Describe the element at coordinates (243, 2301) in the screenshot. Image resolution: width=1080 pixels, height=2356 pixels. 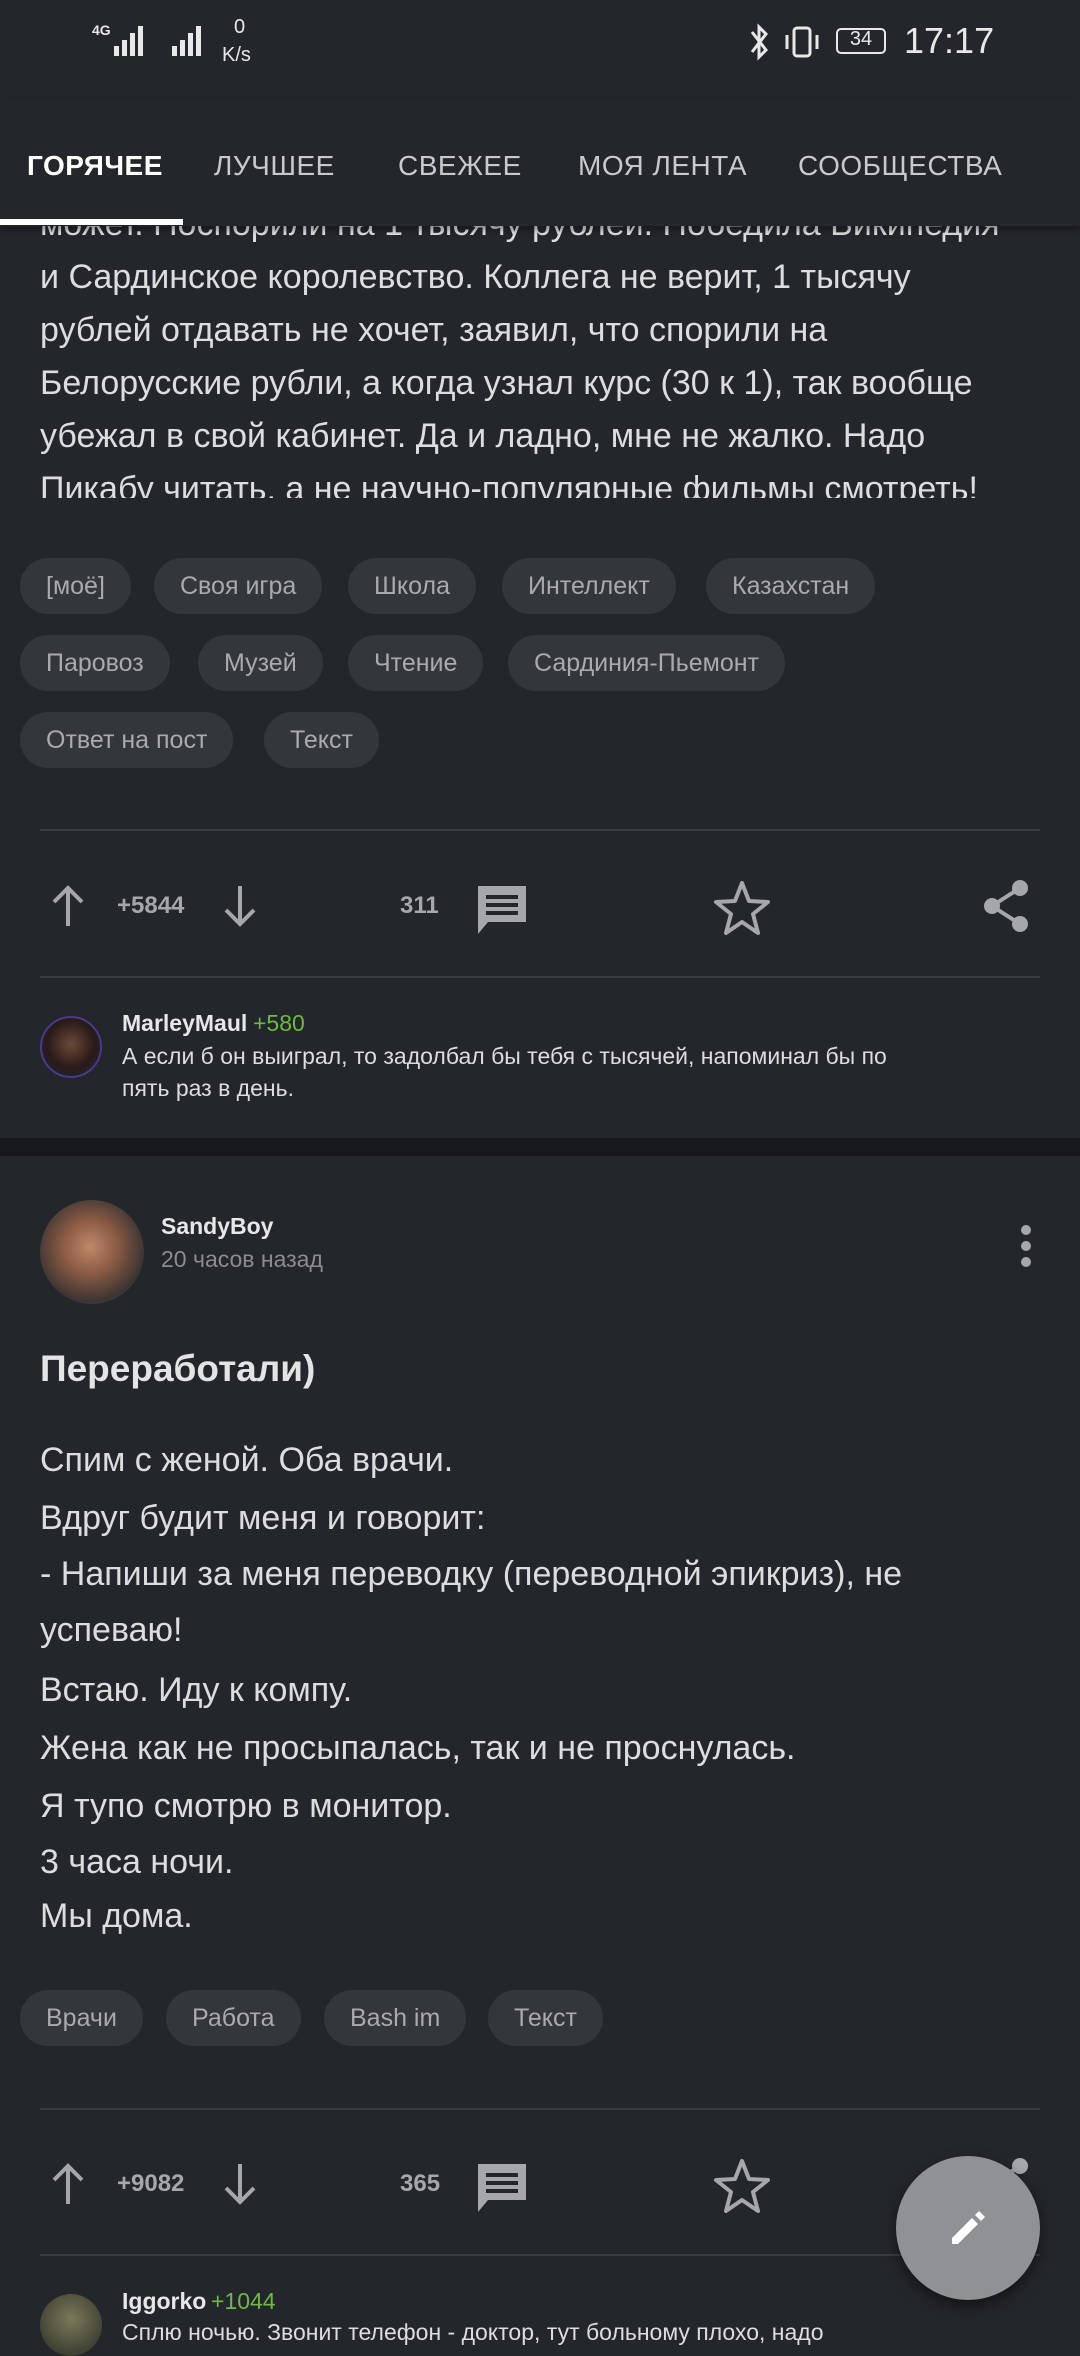
I see `comment-rating: +1044` at that location.